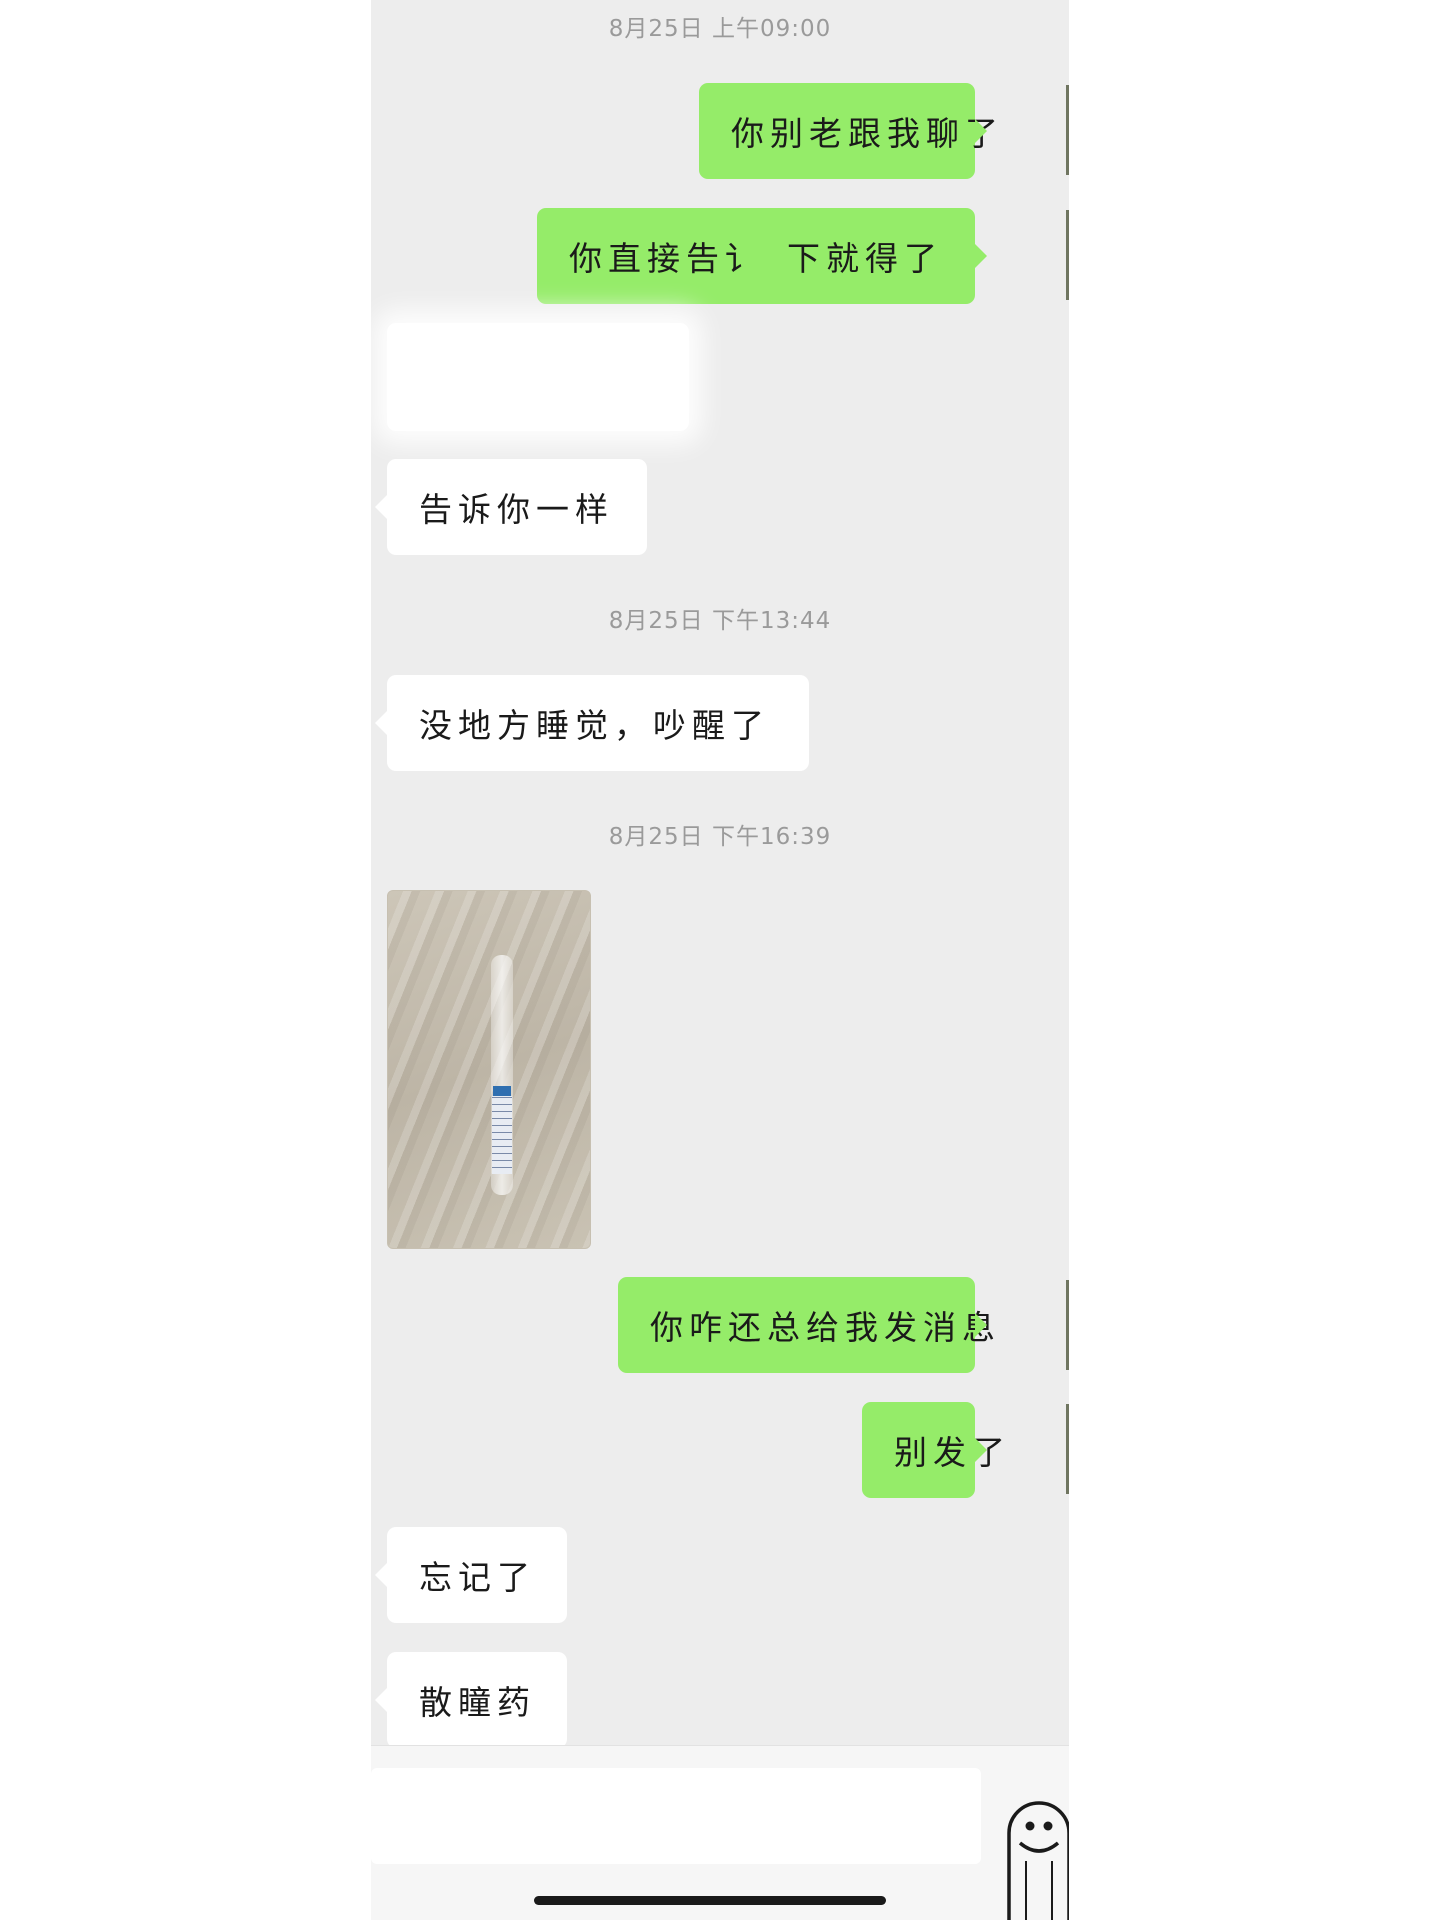 The image size is (1440, 1920). What do you see at coordinates (720, 837) in the screenshot?
I see `timestamp: 8月25日 下午16:39` at bounding box center [720, 837].